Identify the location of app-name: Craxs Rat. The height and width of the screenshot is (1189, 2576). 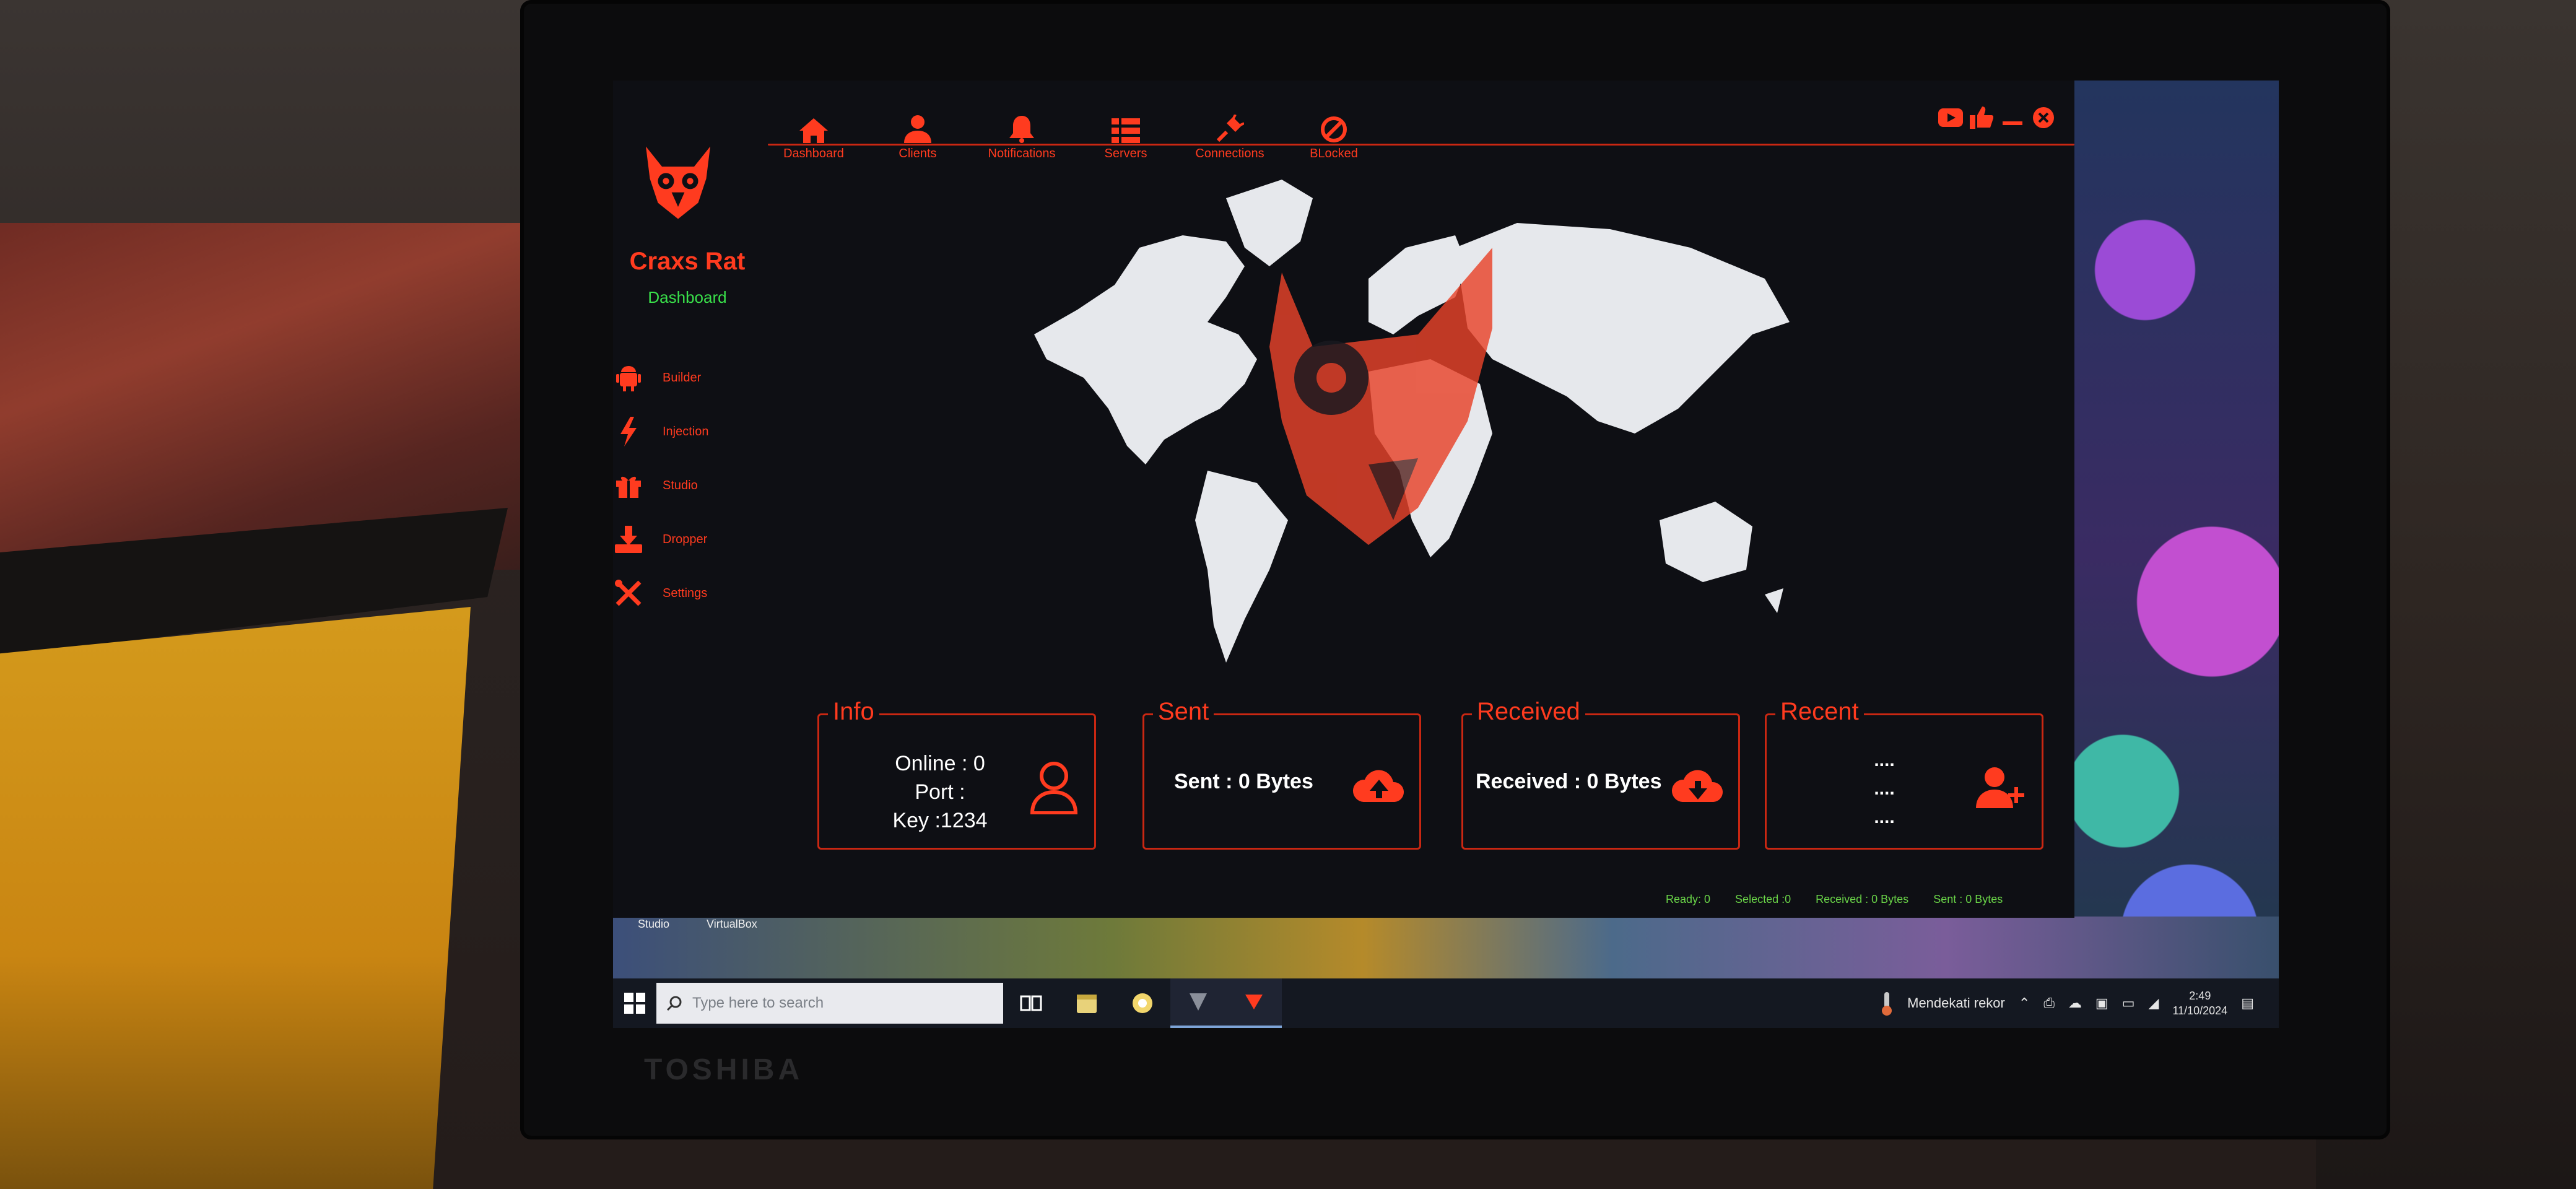
(687, 261).